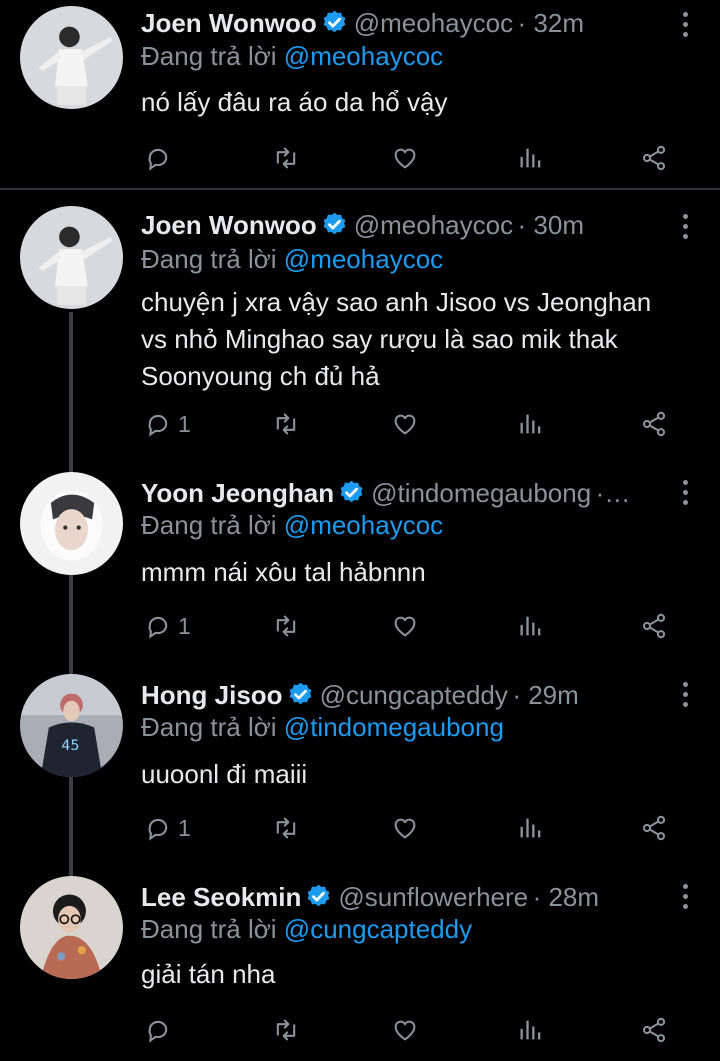 The height and width of the screenshot is (1061, 720). I want to click on author-name: Lee Seokmin, so click(221, 897).